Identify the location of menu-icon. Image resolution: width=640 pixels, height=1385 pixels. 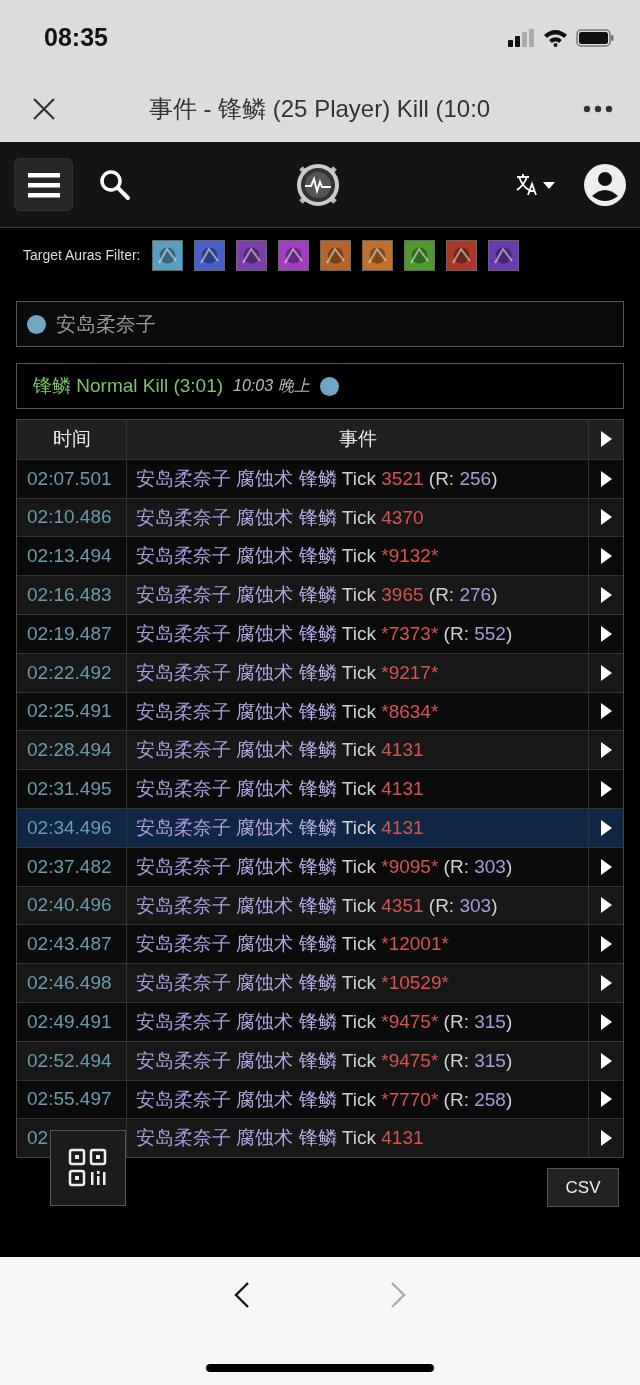
(43, 184).